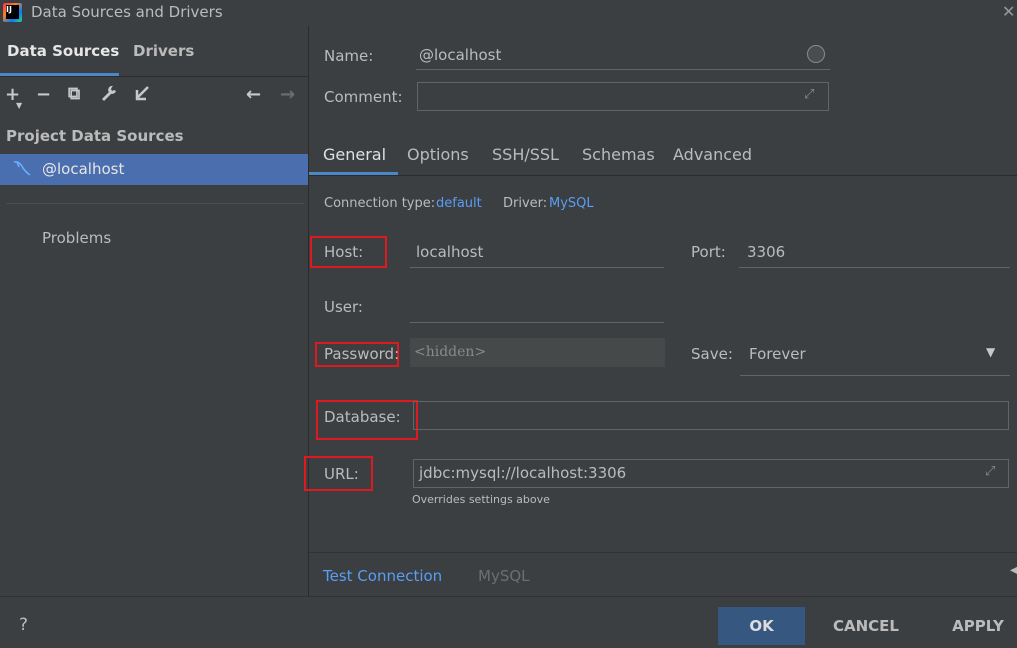 This screenshot has height=648, width=1017. What do you see at coordinates (523, 473) in the screenshot?
I see `url-value: jdbc:mysql://localhost:3306` at bounding box center [523, 473].